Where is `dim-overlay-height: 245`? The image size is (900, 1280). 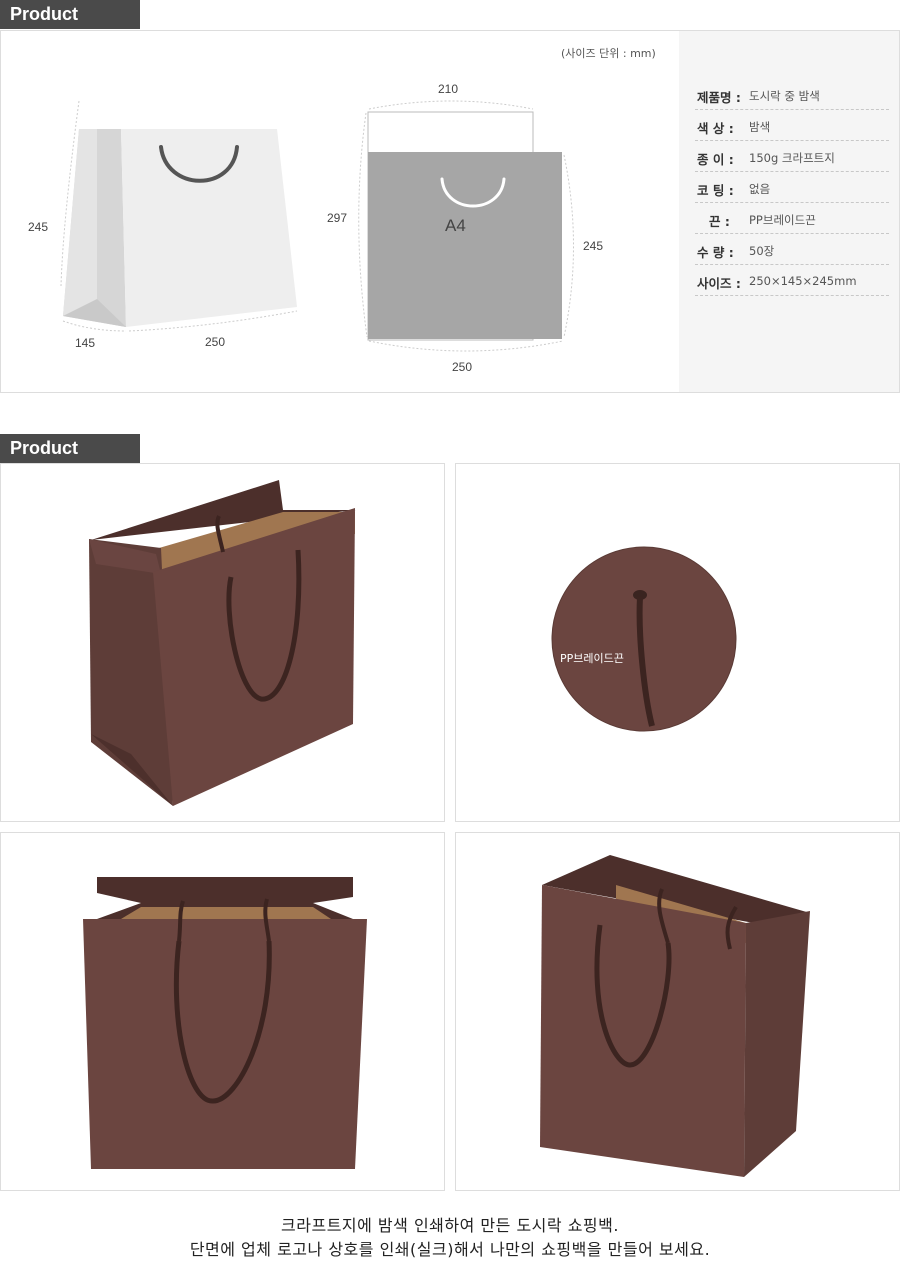
dim-overlay-height: 245 is located at coordinates (593, 246).